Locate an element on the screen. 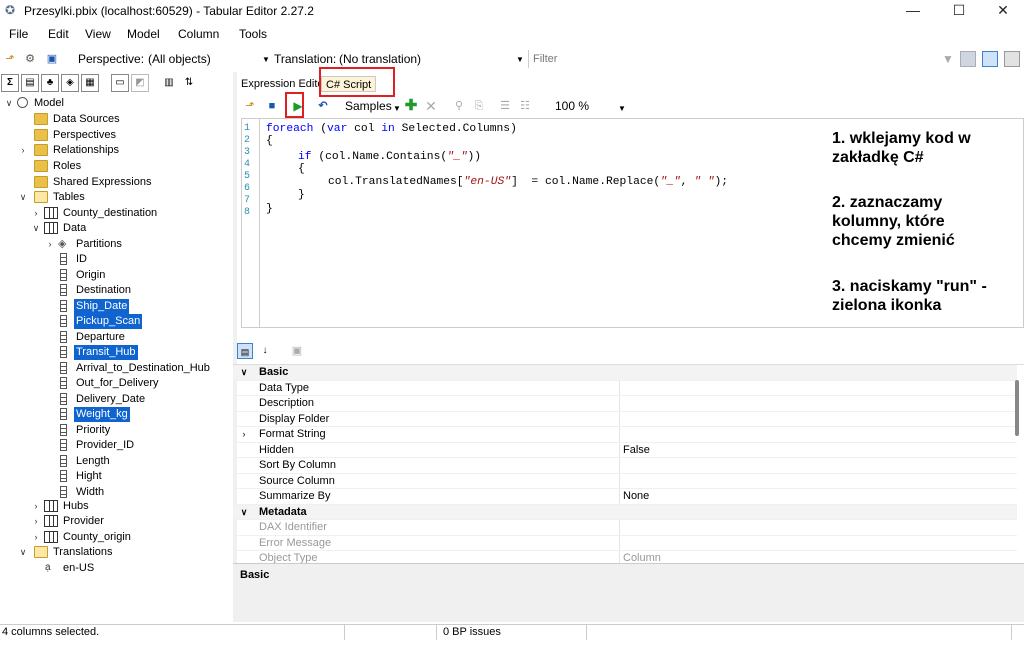 The width and height of the screenshot is (1024, 648). perspective-chevron-down-icon: ▼ is located at coordinates (266, 59).